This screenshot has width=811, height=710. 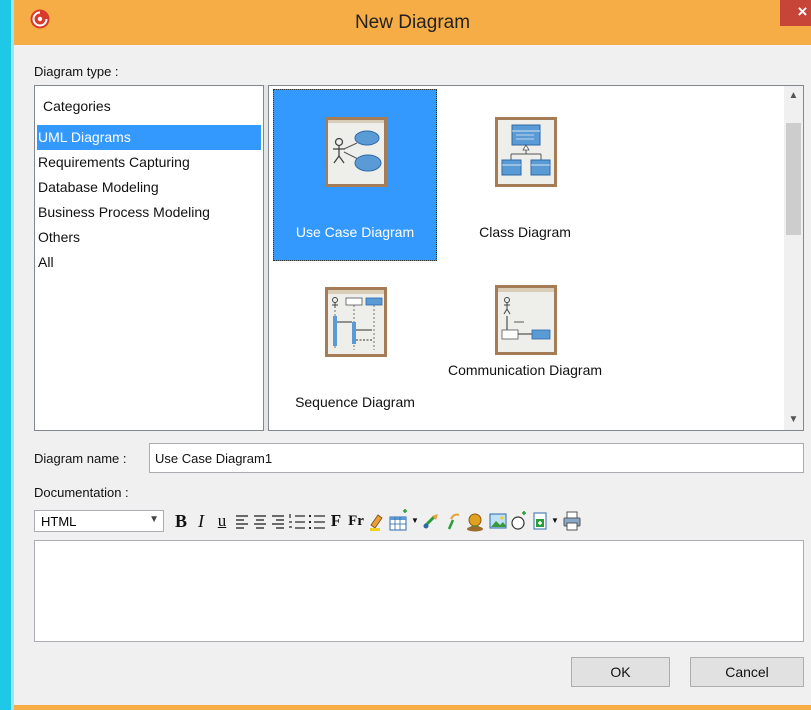 I want to click on diagram-type-label: Sequence Diagram, so click(x=355, y=402).